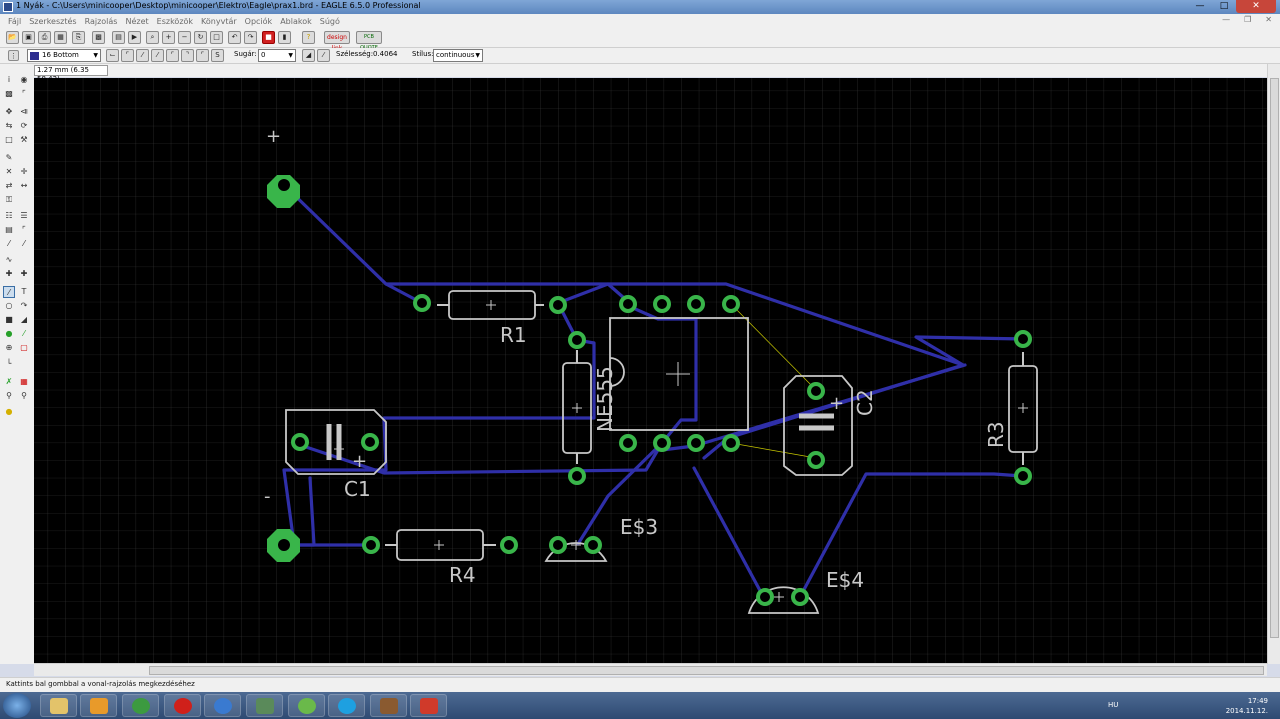 This screenshot has width=1280, height=719. What do you see at coordinates (24, 244) in the screenshot?
I see `autorouter-icon: ⁄` at bounding box center [24, 244].